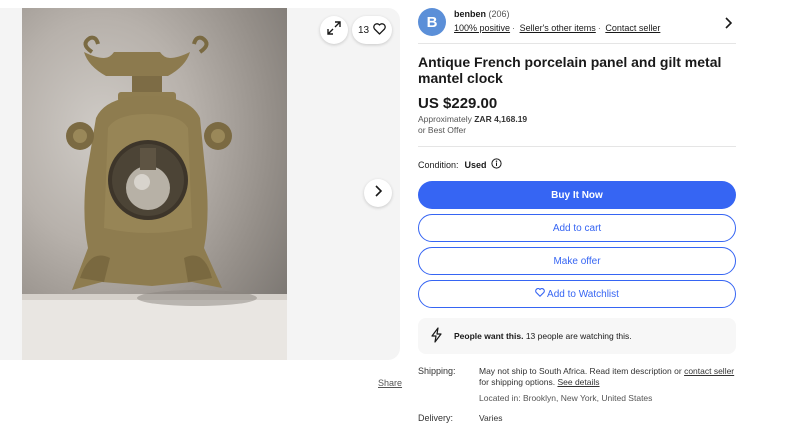 The height and width of the screenshot is (426, 800). I want to click on approx-label: Approximately, so click(445, 119).